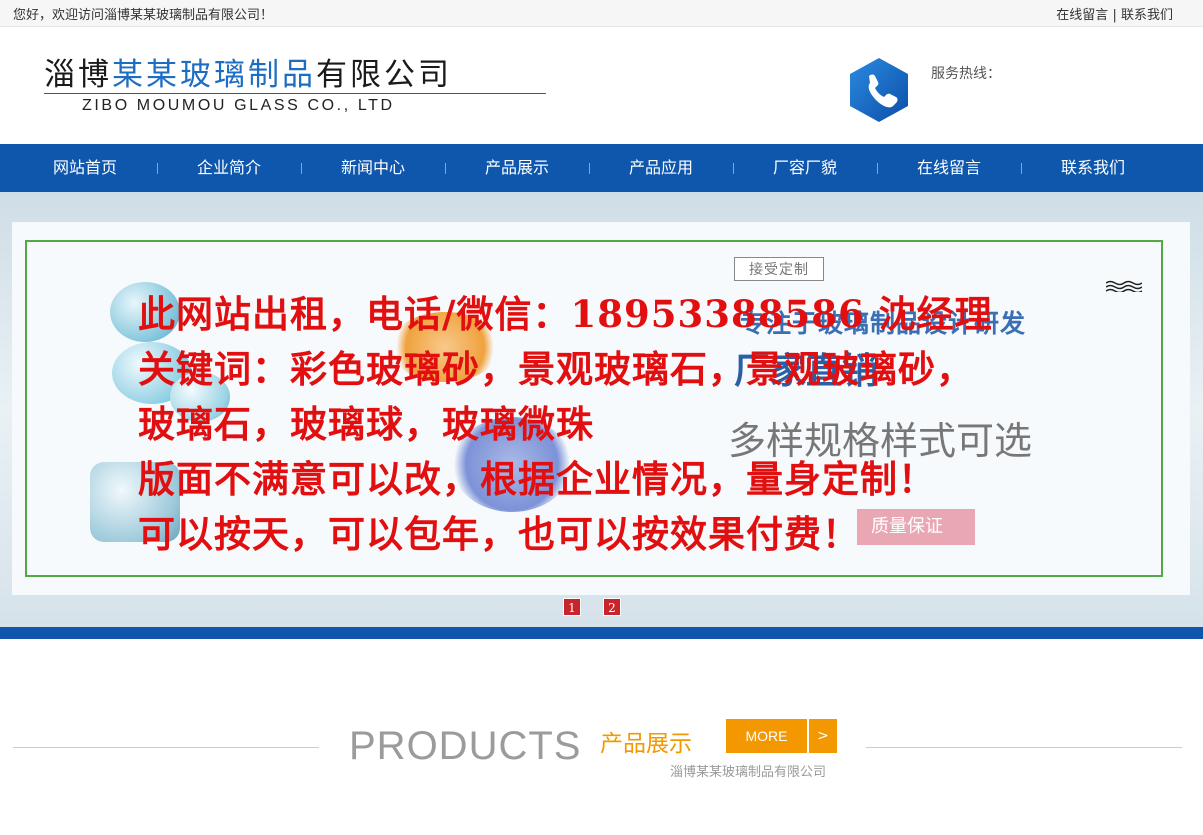 This screenshot has height=835, width=1203. What do you see at coordinates (966, 74) in the screenshot?
I see `service-hotline-label: 服务热线：` at bounding box center [966, 74].